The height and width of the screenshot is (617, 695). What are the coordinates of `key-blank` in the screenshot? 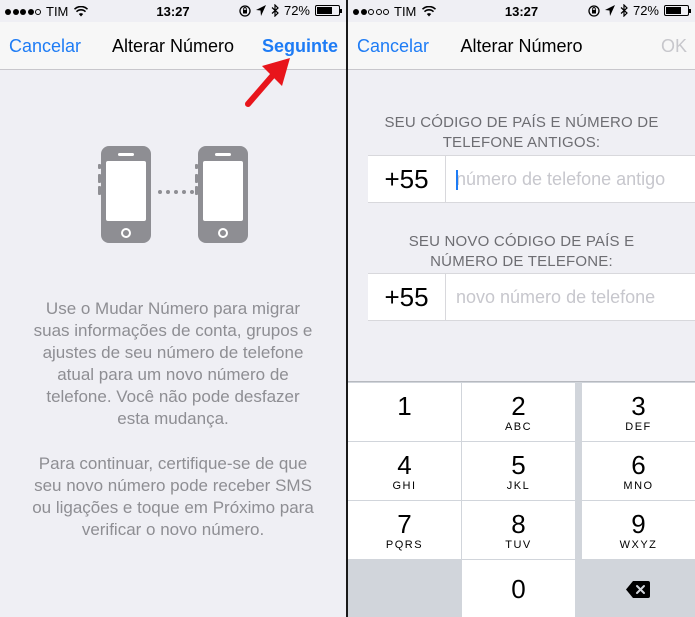 It's located at (404, 588).